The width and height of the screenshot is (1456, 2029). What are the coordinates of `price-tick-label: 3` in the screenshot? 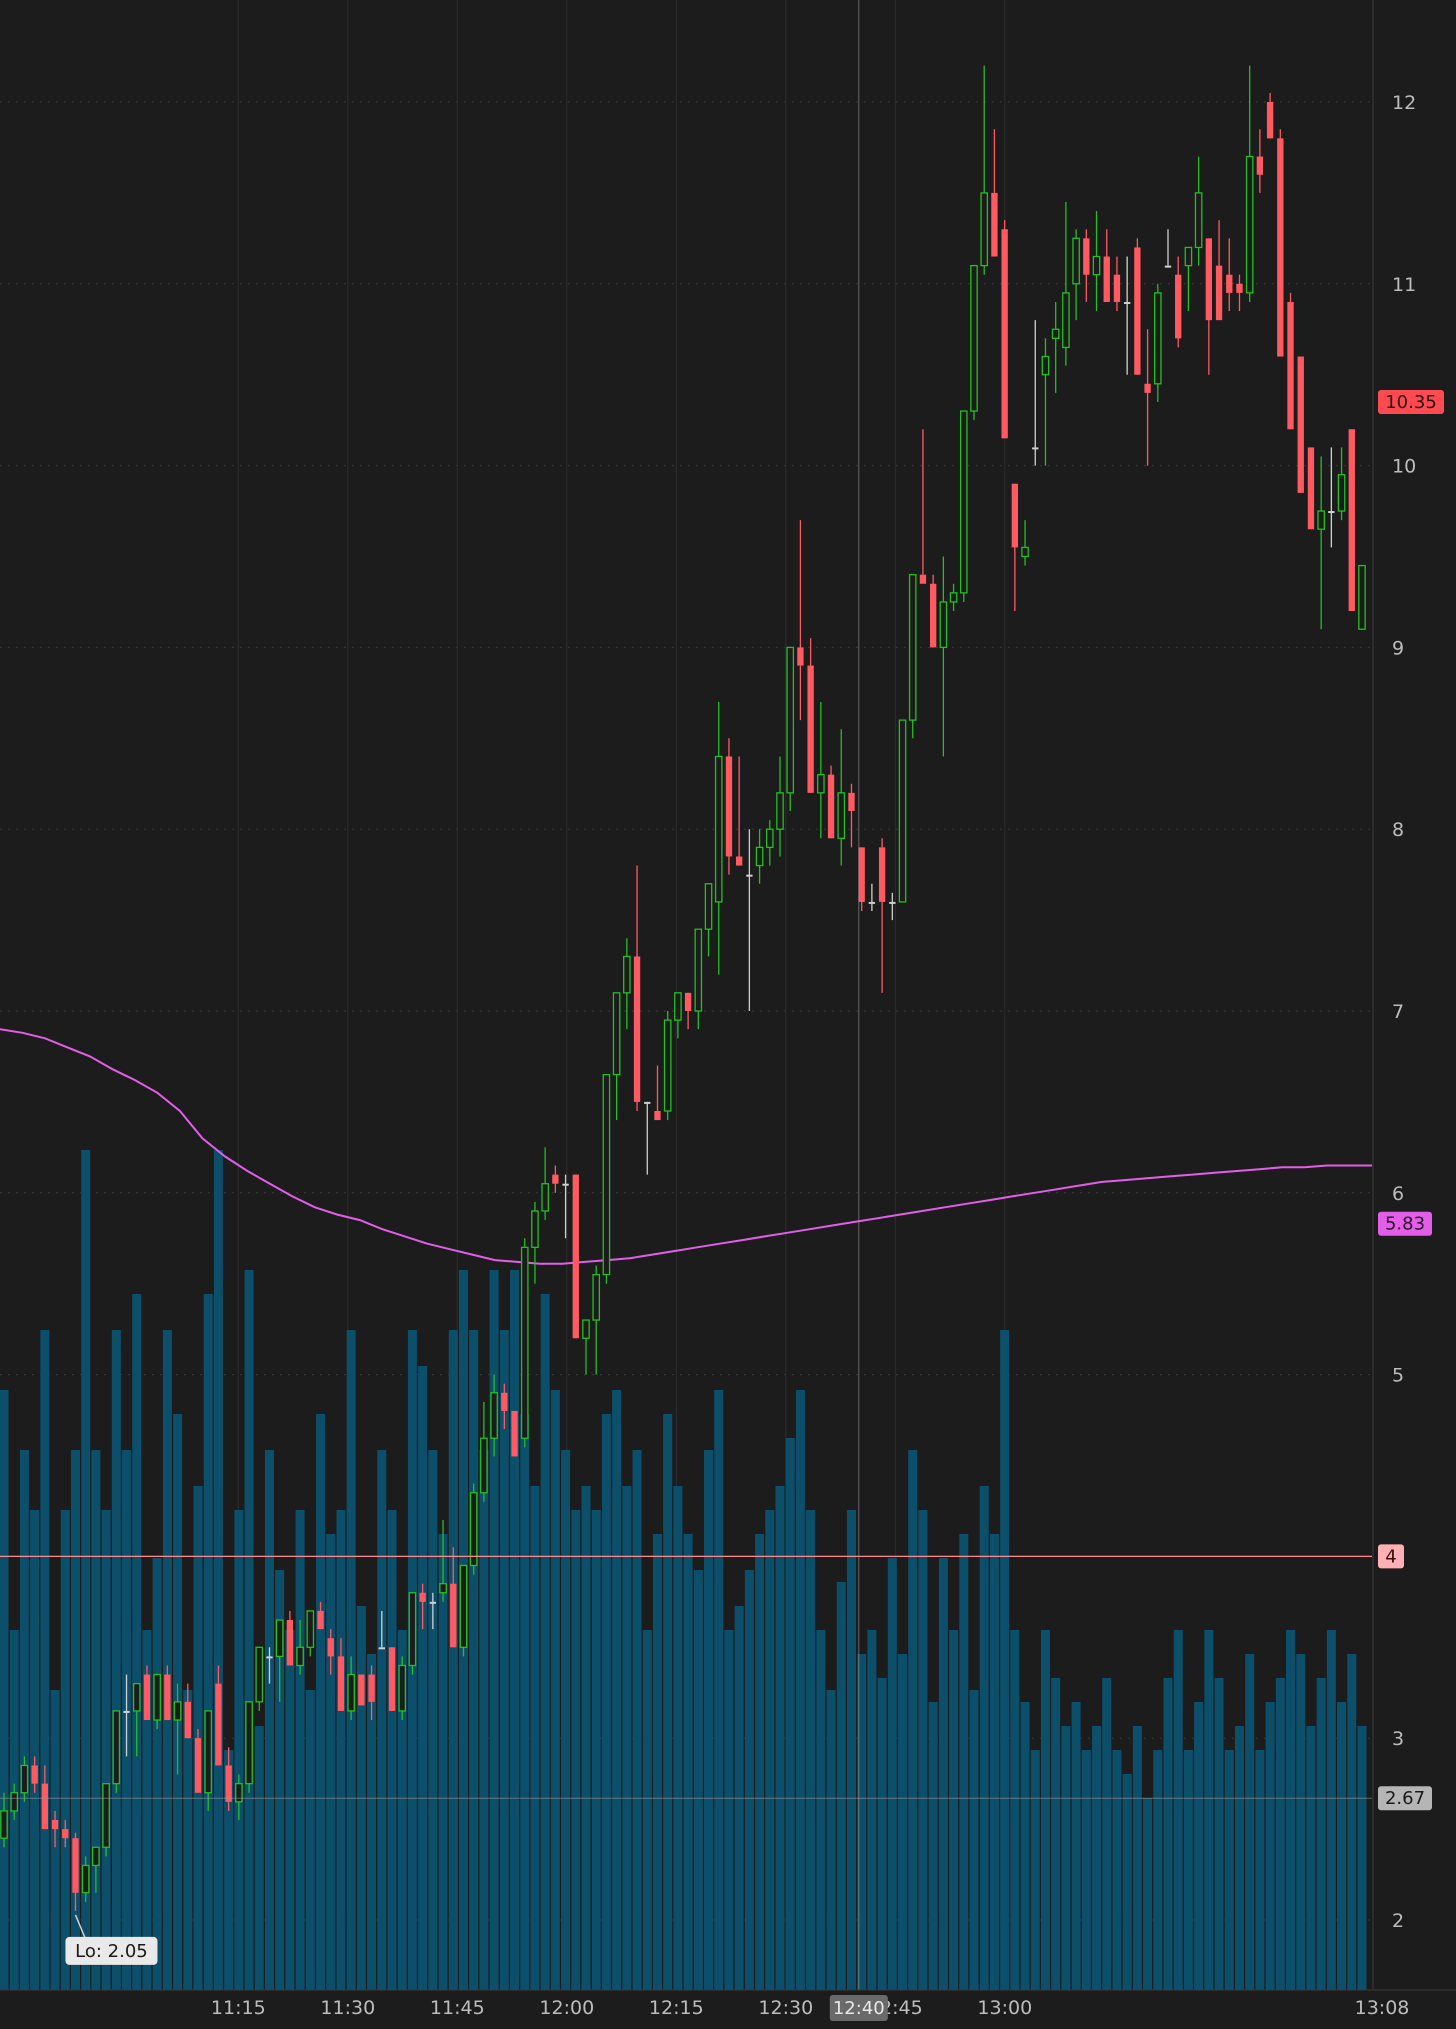 It's located at (1398, 1739).